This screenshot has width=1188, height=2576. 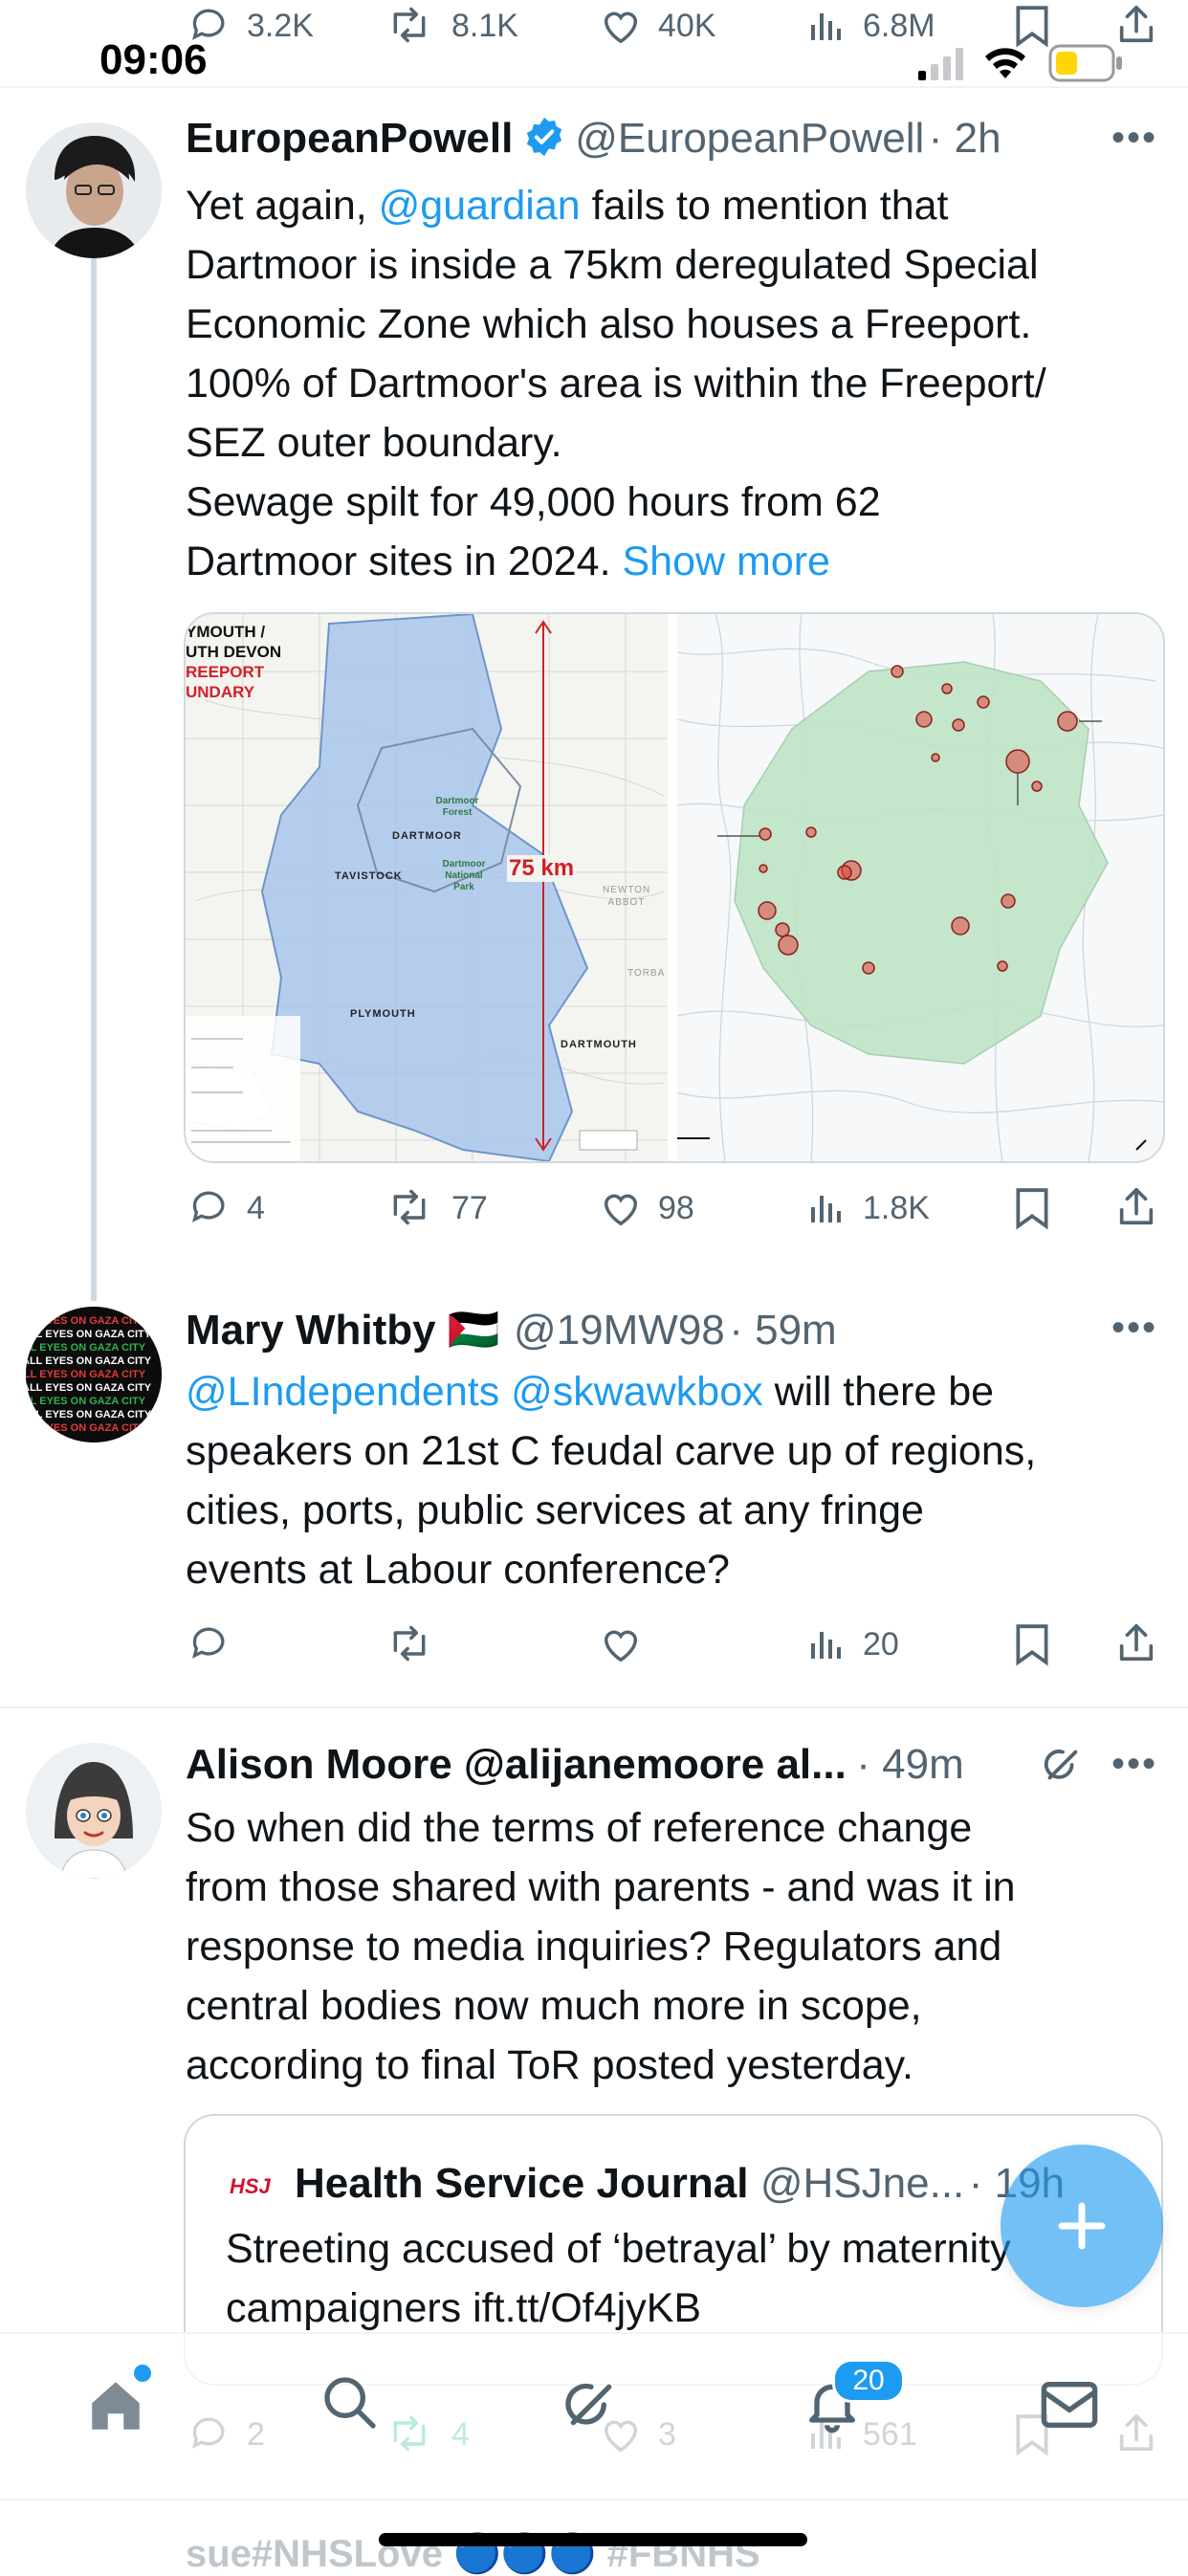 What do you see at coordinates (599, 1044) in the screenshot?
I see `map-label-dartmouth: DARTMOUTH` at bounding box center [599, 1044].